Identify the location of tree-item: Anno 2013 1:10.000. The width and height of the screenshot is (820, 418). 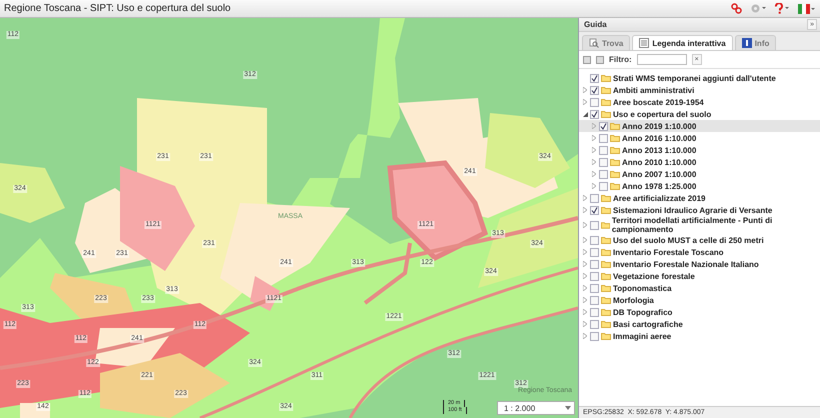
(699, 150).